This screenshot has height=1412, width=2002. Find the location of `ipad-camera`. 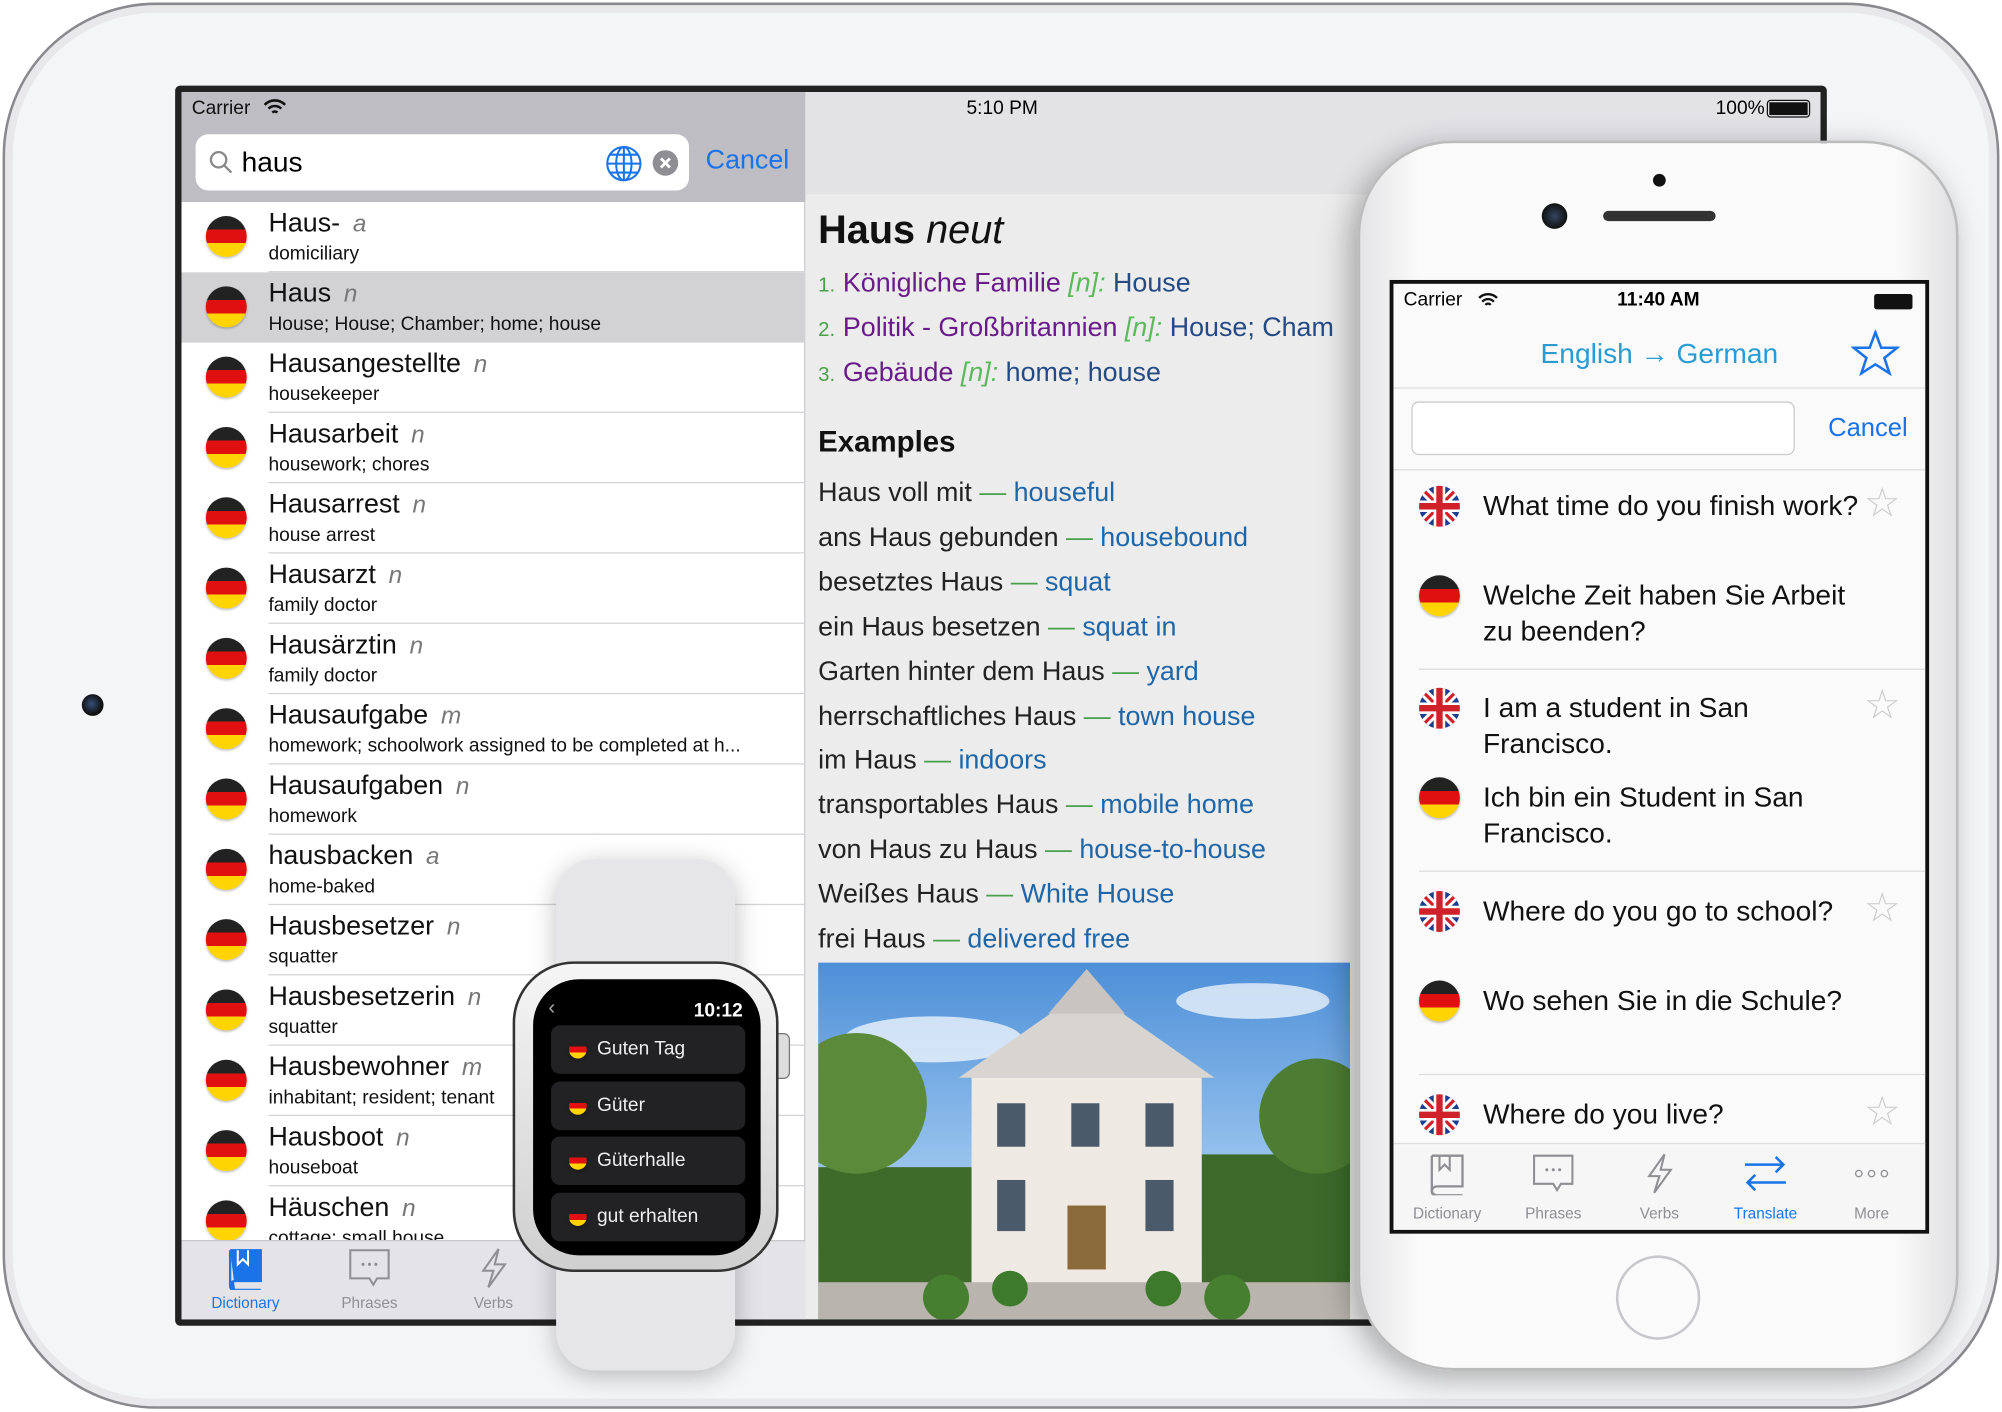

ipad-camera is located at coordinates (92, 705).